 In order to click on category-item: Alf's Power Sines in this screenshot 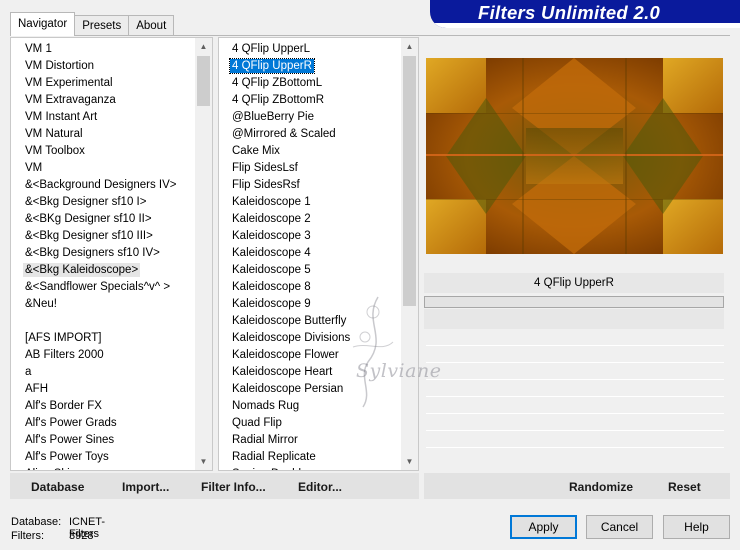, I will do `click(103, 440)`.